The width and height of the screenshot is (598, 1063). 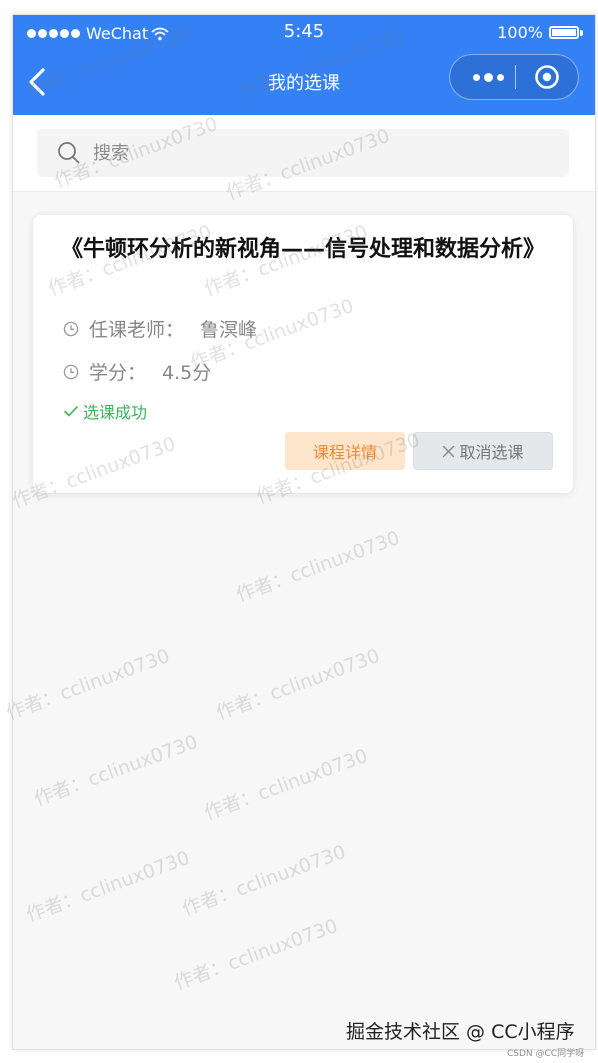 I want to click on course-title: 《牛顿环分析的新视角——信号处理和数据分析》, so click(x=303, y=249).